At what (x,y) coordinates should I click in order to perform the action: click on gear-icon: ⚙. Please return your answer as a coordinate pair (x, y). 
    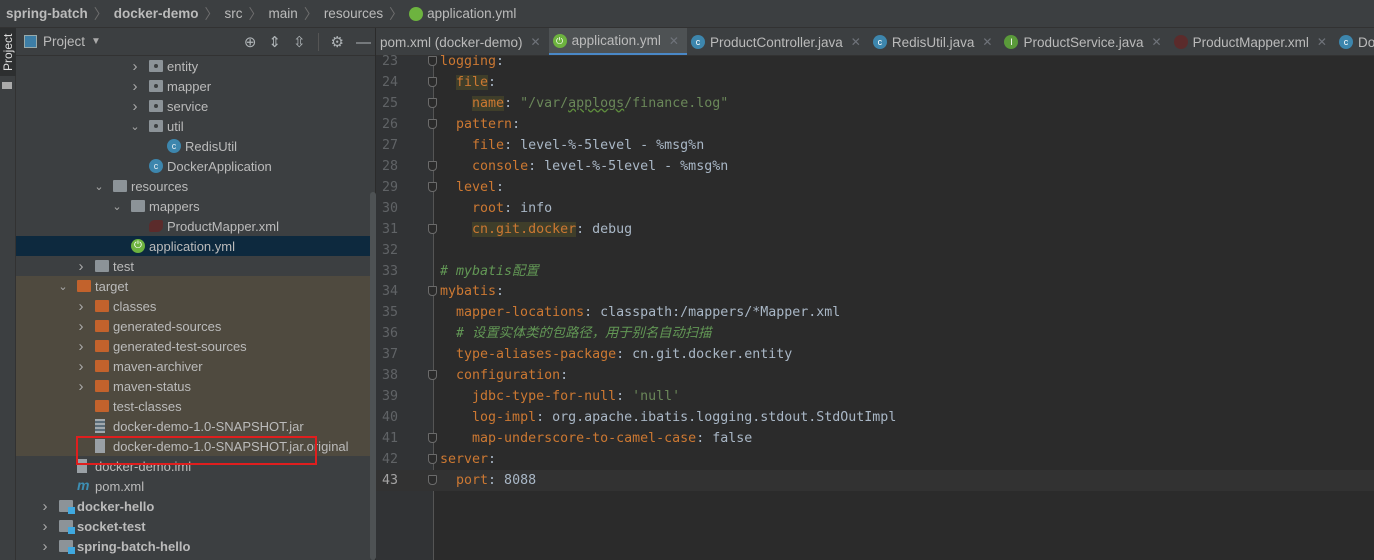
    Looking at the image, I should click on (337, 42).